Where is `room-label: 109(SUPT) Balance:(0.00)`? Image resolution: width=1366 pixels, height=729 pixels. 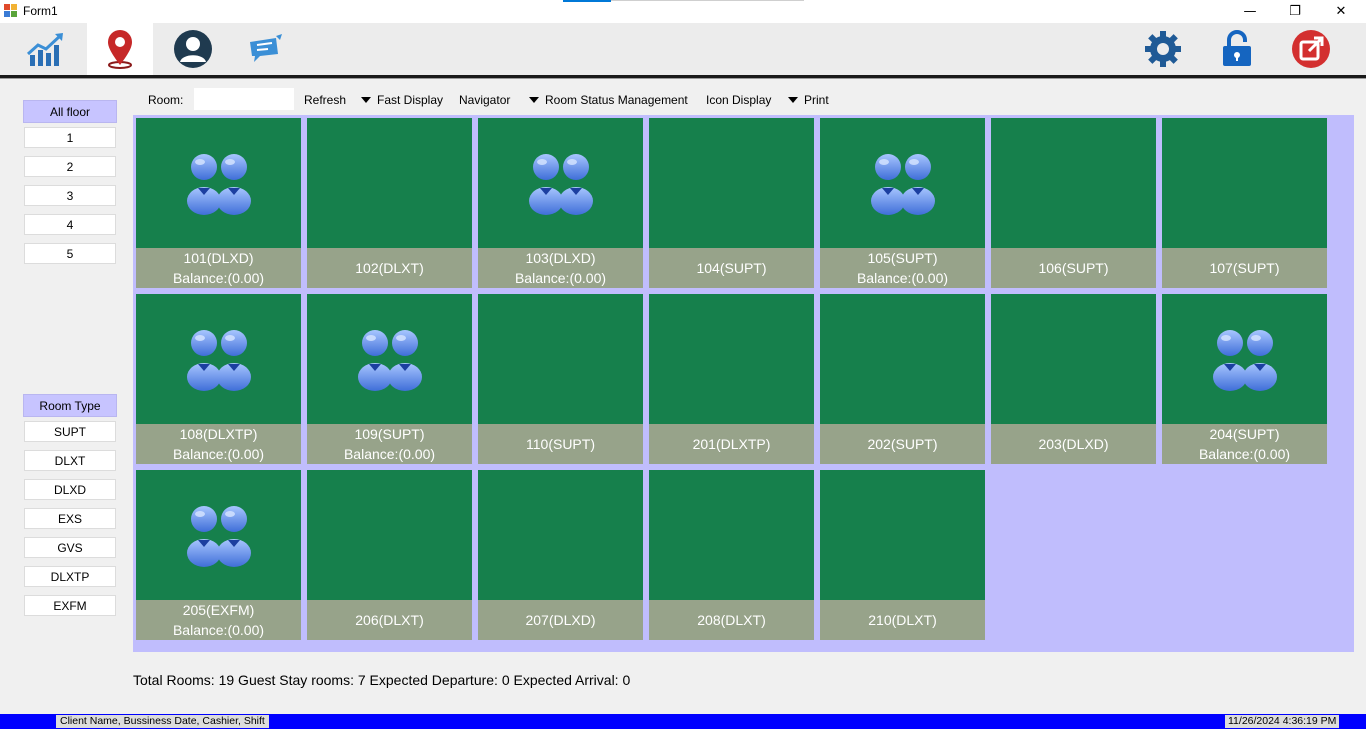 room-label: 109(SUPT) Balance:(0.00) is located at coordinates (389, 444).